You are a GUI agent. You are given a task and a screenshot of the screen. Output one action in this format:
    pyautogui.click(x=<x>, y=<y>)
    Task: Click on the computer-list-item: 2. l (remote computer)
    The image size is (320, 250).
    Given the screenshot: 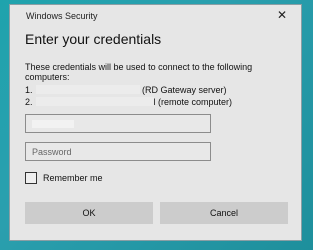 What is the action you would take?
    pyautogui.click(x=128, y=102)
    